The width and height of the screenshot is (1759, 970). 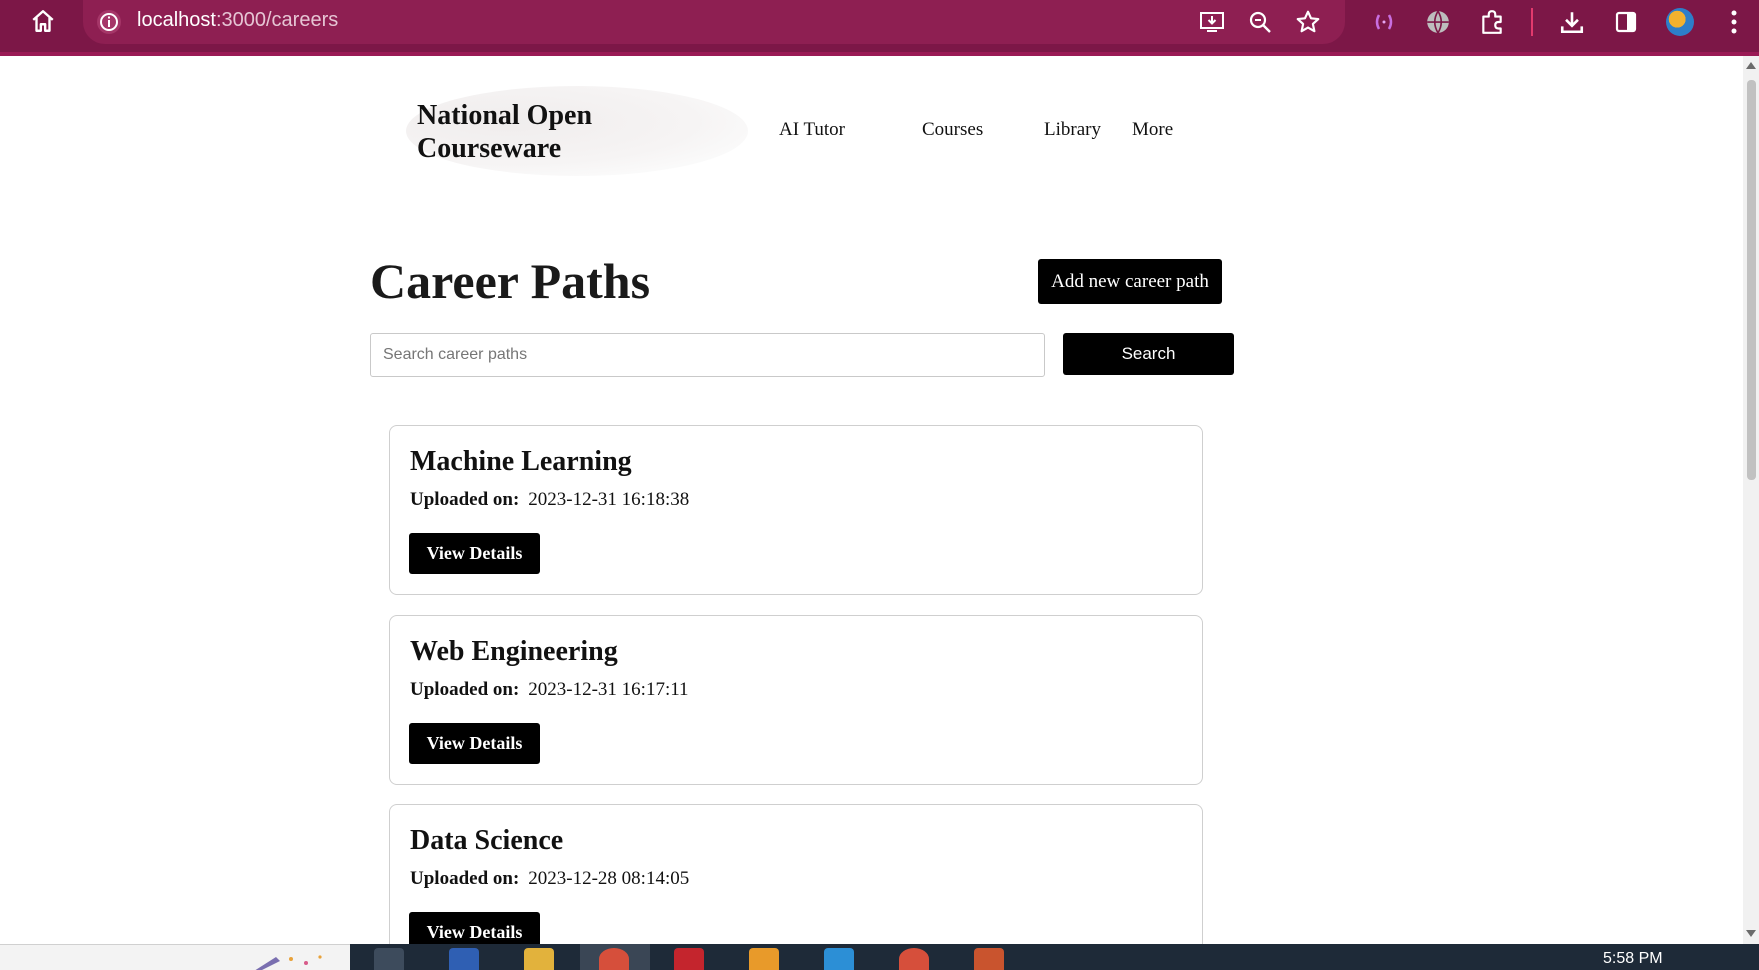 I want to click on file-explorer-icon, so click(x=539, y=959).